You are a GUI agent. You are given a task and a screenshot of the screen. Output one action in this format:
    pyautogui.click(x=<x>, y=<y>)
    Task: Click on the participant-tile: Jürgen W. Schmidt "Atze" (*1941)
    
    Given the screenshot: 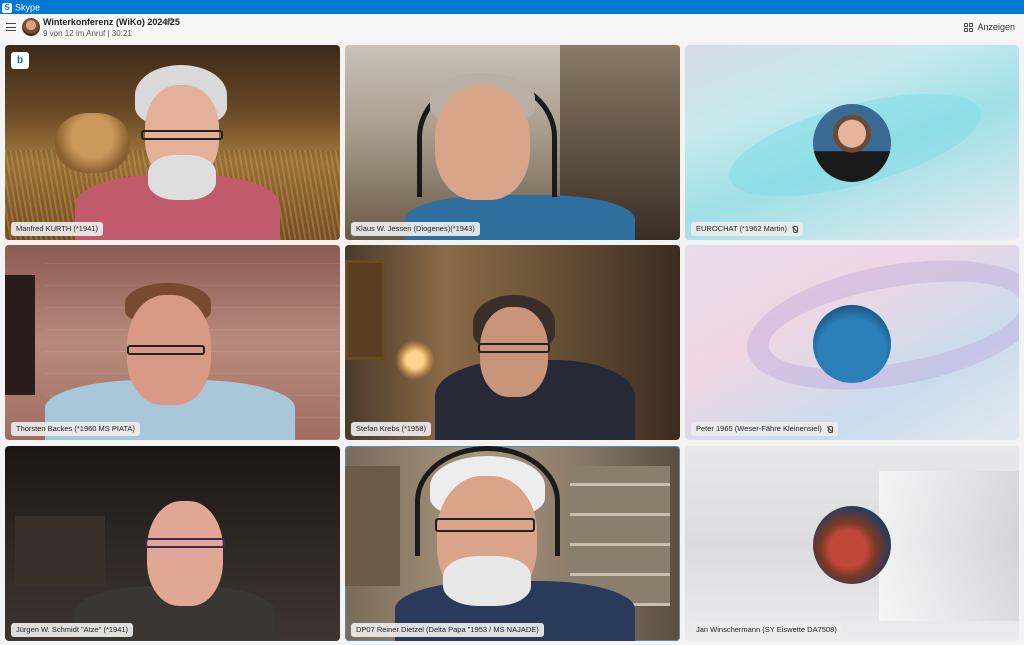 What is the action you would take?
    pyautogui.click(x=172, y=543)
    